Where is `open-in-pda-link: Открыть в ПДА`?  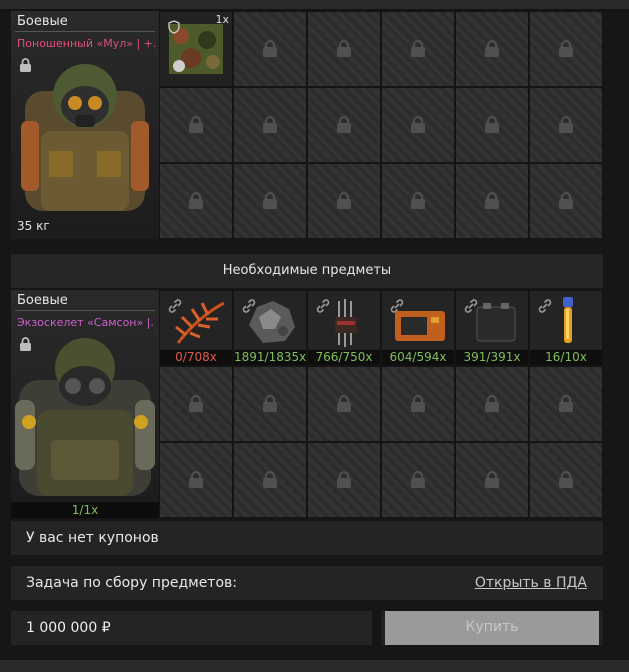 open-in-pda-link: Открыть в ПДА is located at coordinates (531, 583).